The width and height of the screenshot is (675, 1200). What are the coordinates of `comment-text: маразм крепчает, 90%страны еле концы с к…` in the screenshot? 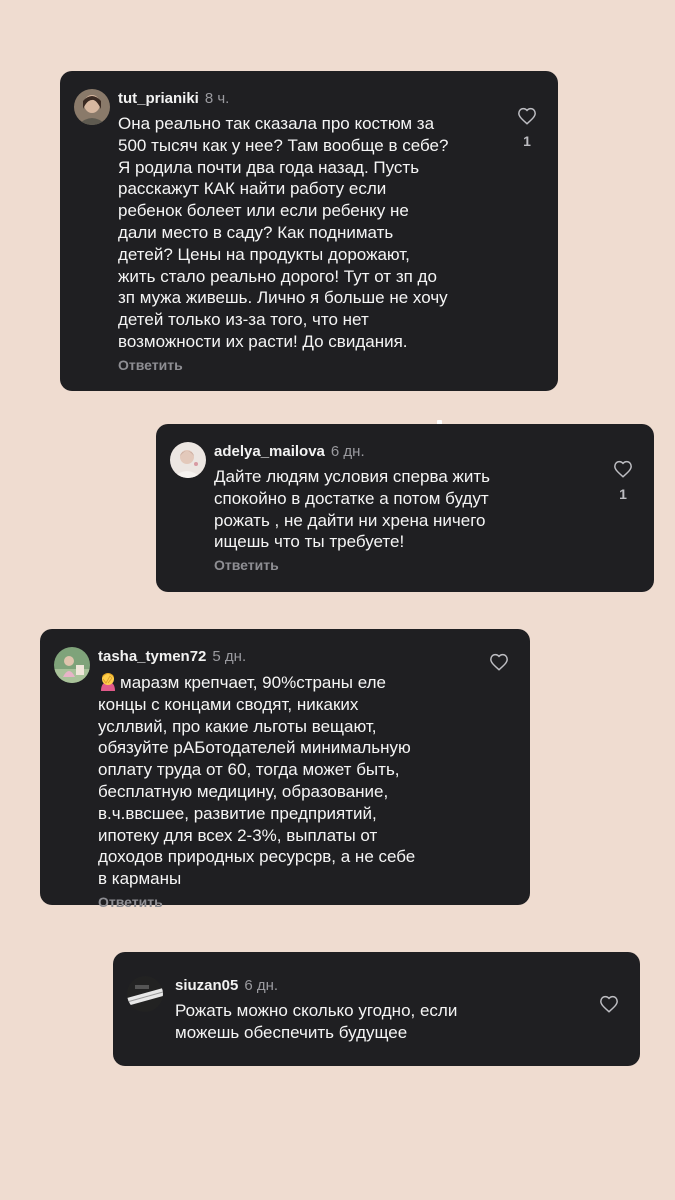 It's located at (283, 780).